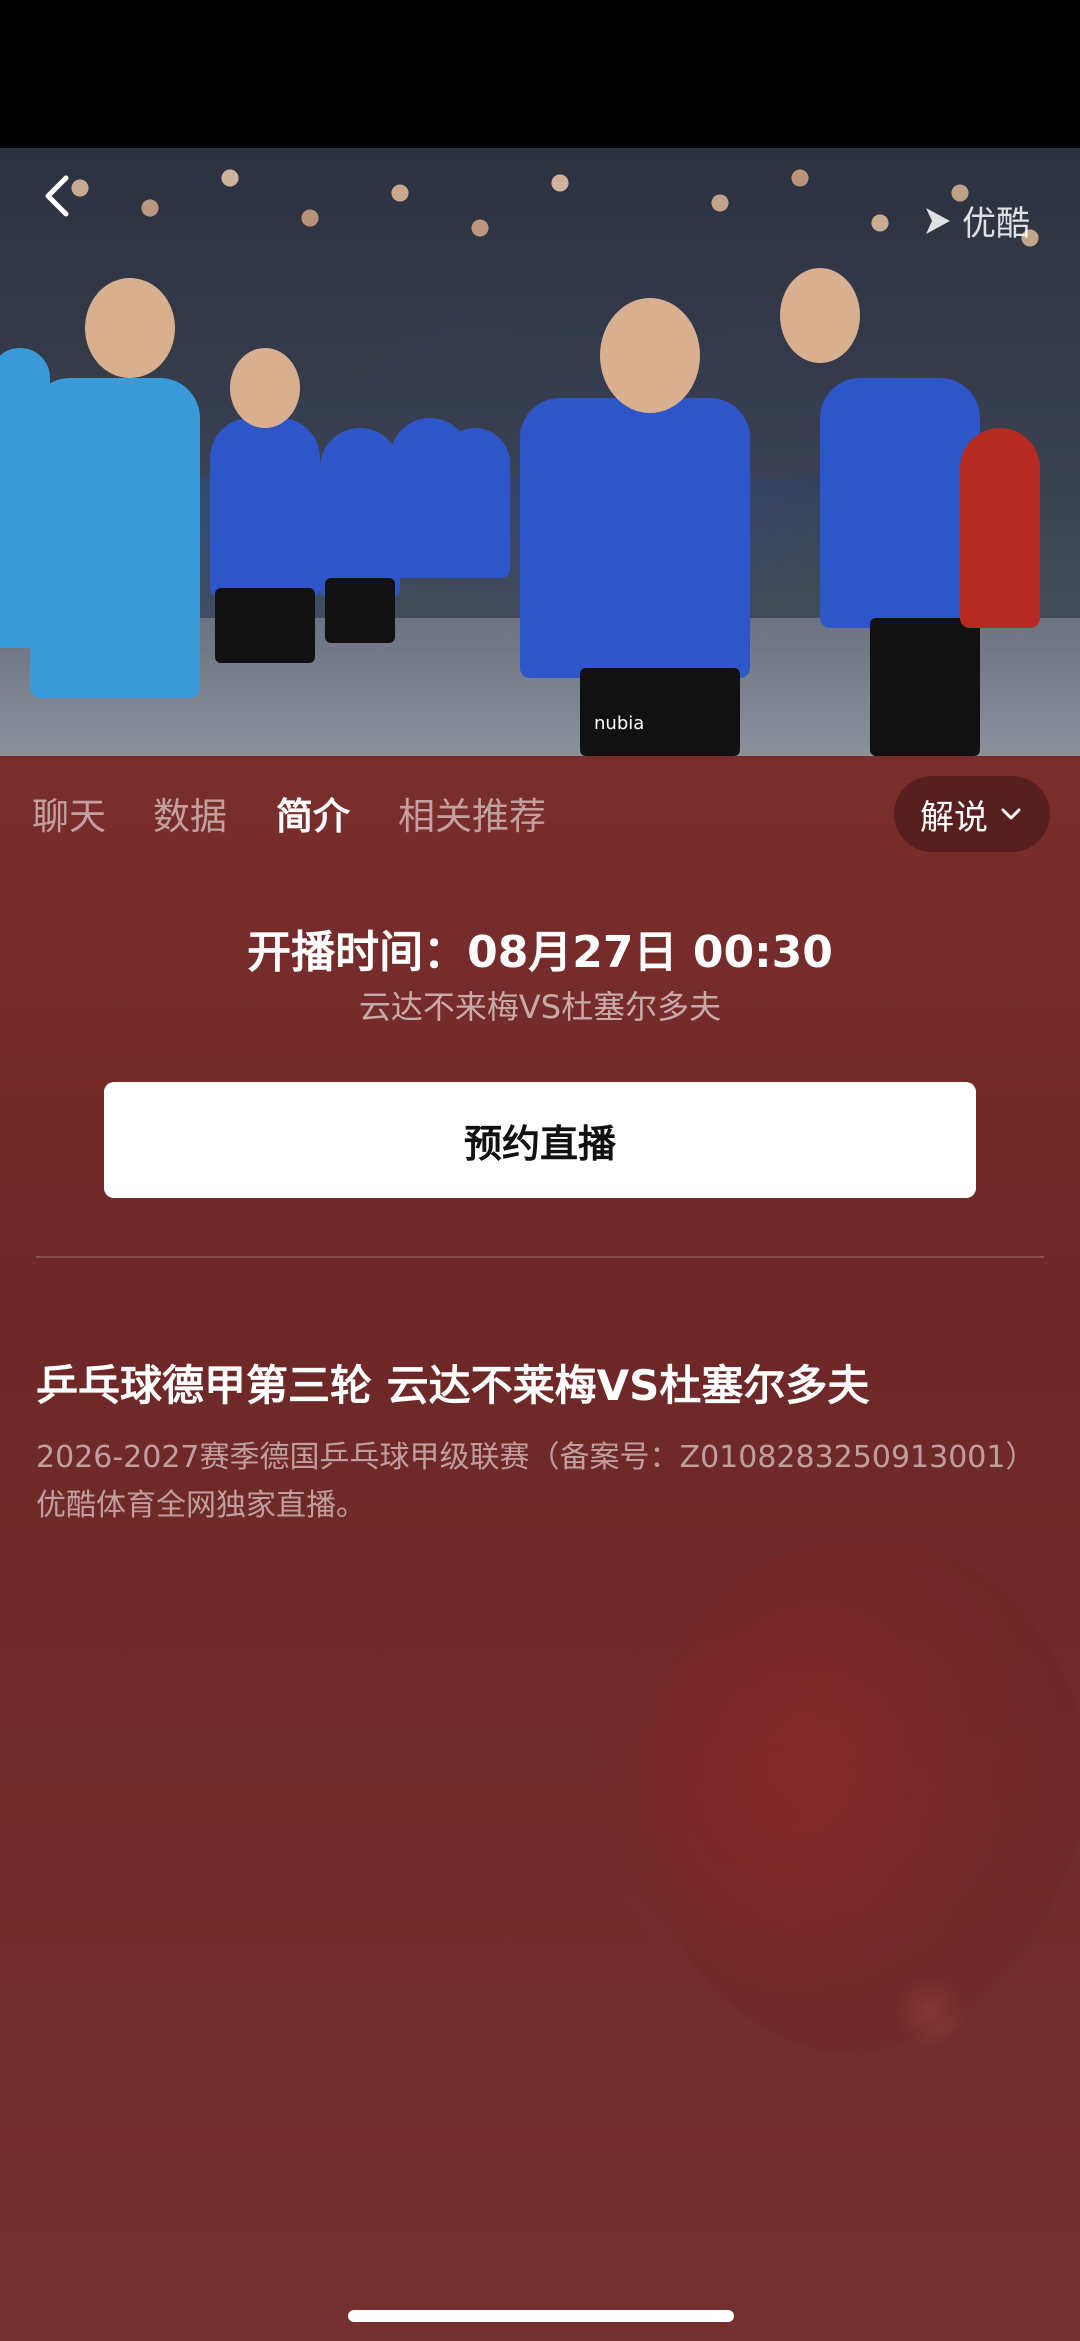 Image resolution: width=1080 pixels, height=2341 pixels. Describe the element at coordinates (453, 1385) in the screenshot. I see `intro-title: 乒乓球德甲第三轮 云达不莱梅VS杜塞尔多夫` at that location.